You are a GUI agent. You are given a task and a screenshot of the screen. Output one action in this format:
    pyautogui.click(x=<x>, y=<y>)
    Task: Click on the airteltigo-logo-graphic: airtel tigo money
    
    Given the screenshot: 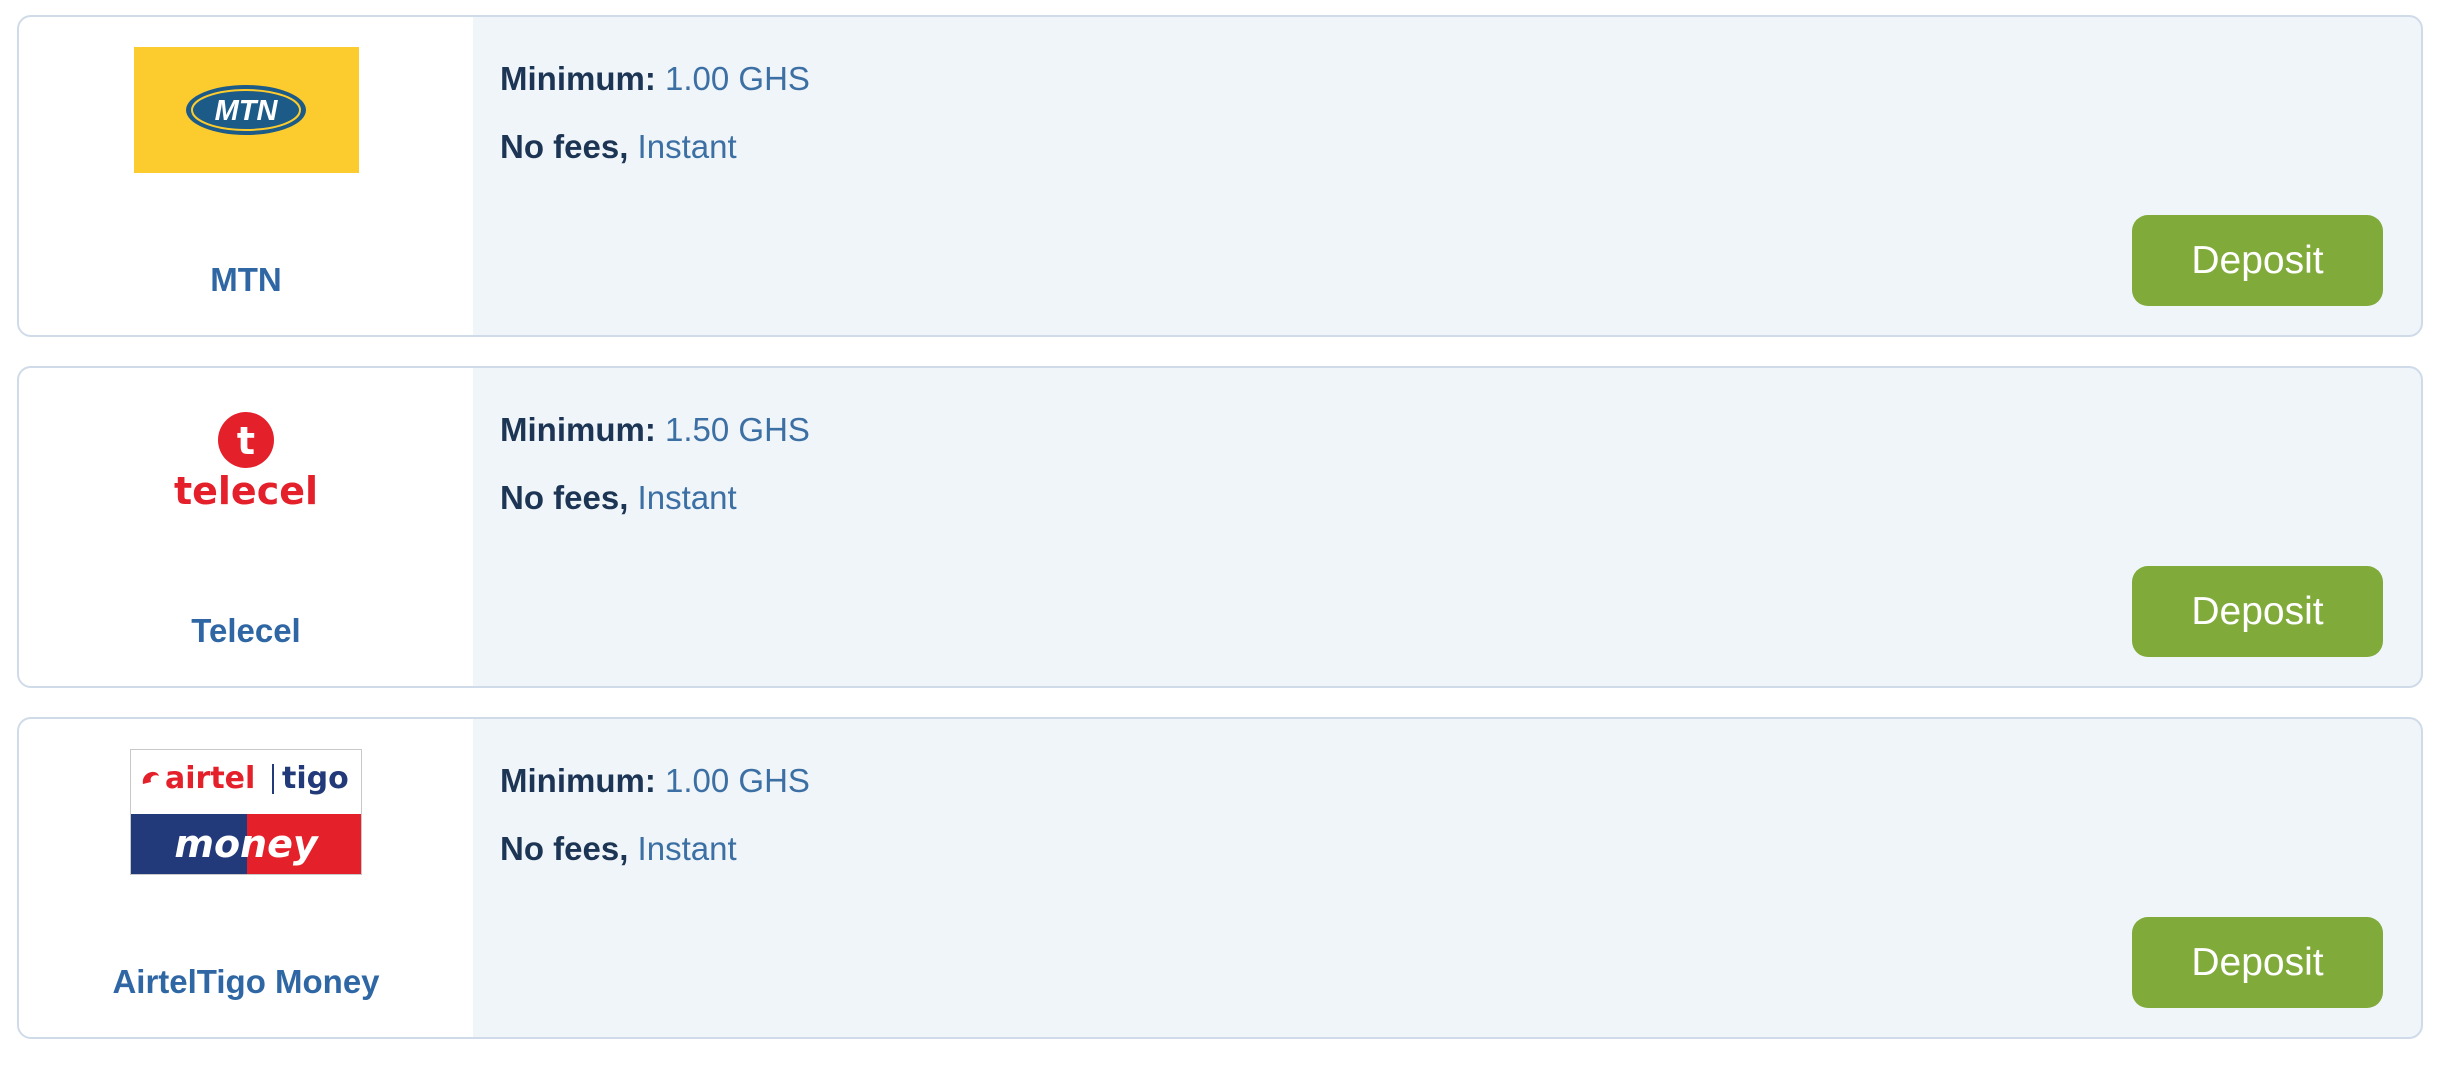 What is the action you would take?
    pyautogui.click(x=246, y=812)
    